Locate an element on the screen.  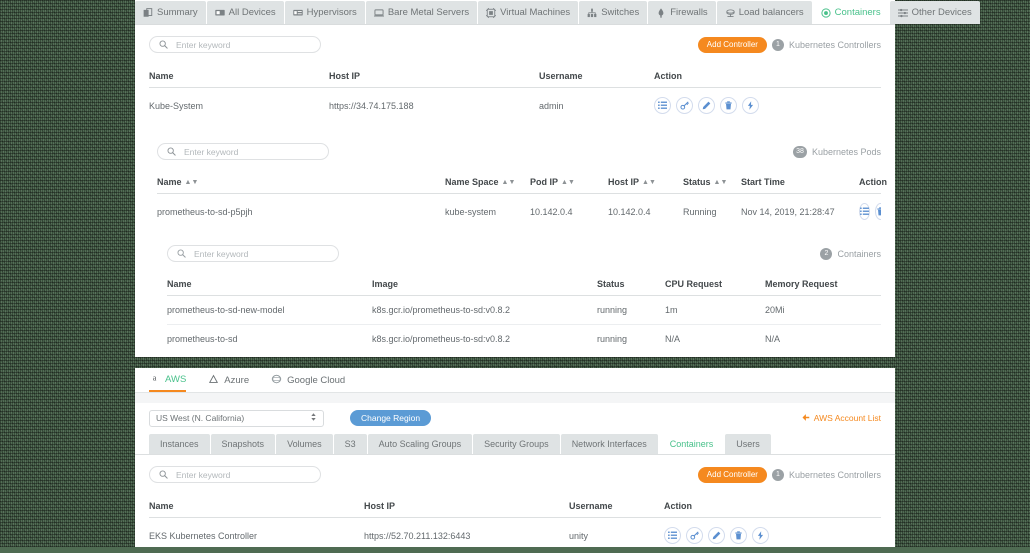
nav-tab-virtual-machines: Virtual Machines is located at coordinates (528, 12).